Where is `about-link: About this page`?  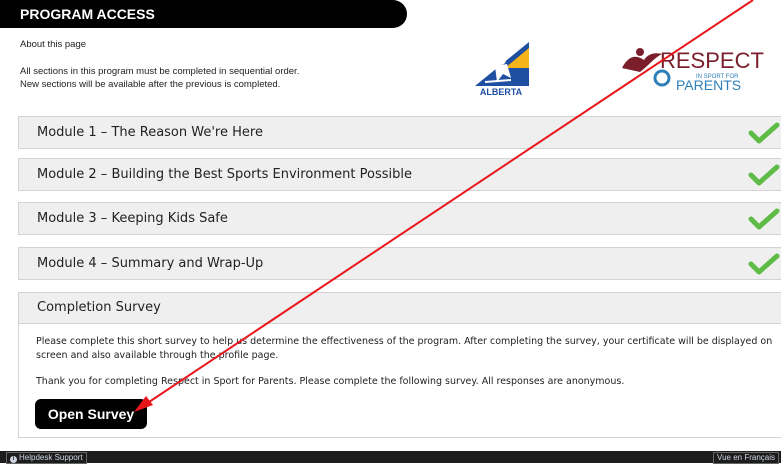 about-link: About this page is located at coordinates (53, 44).